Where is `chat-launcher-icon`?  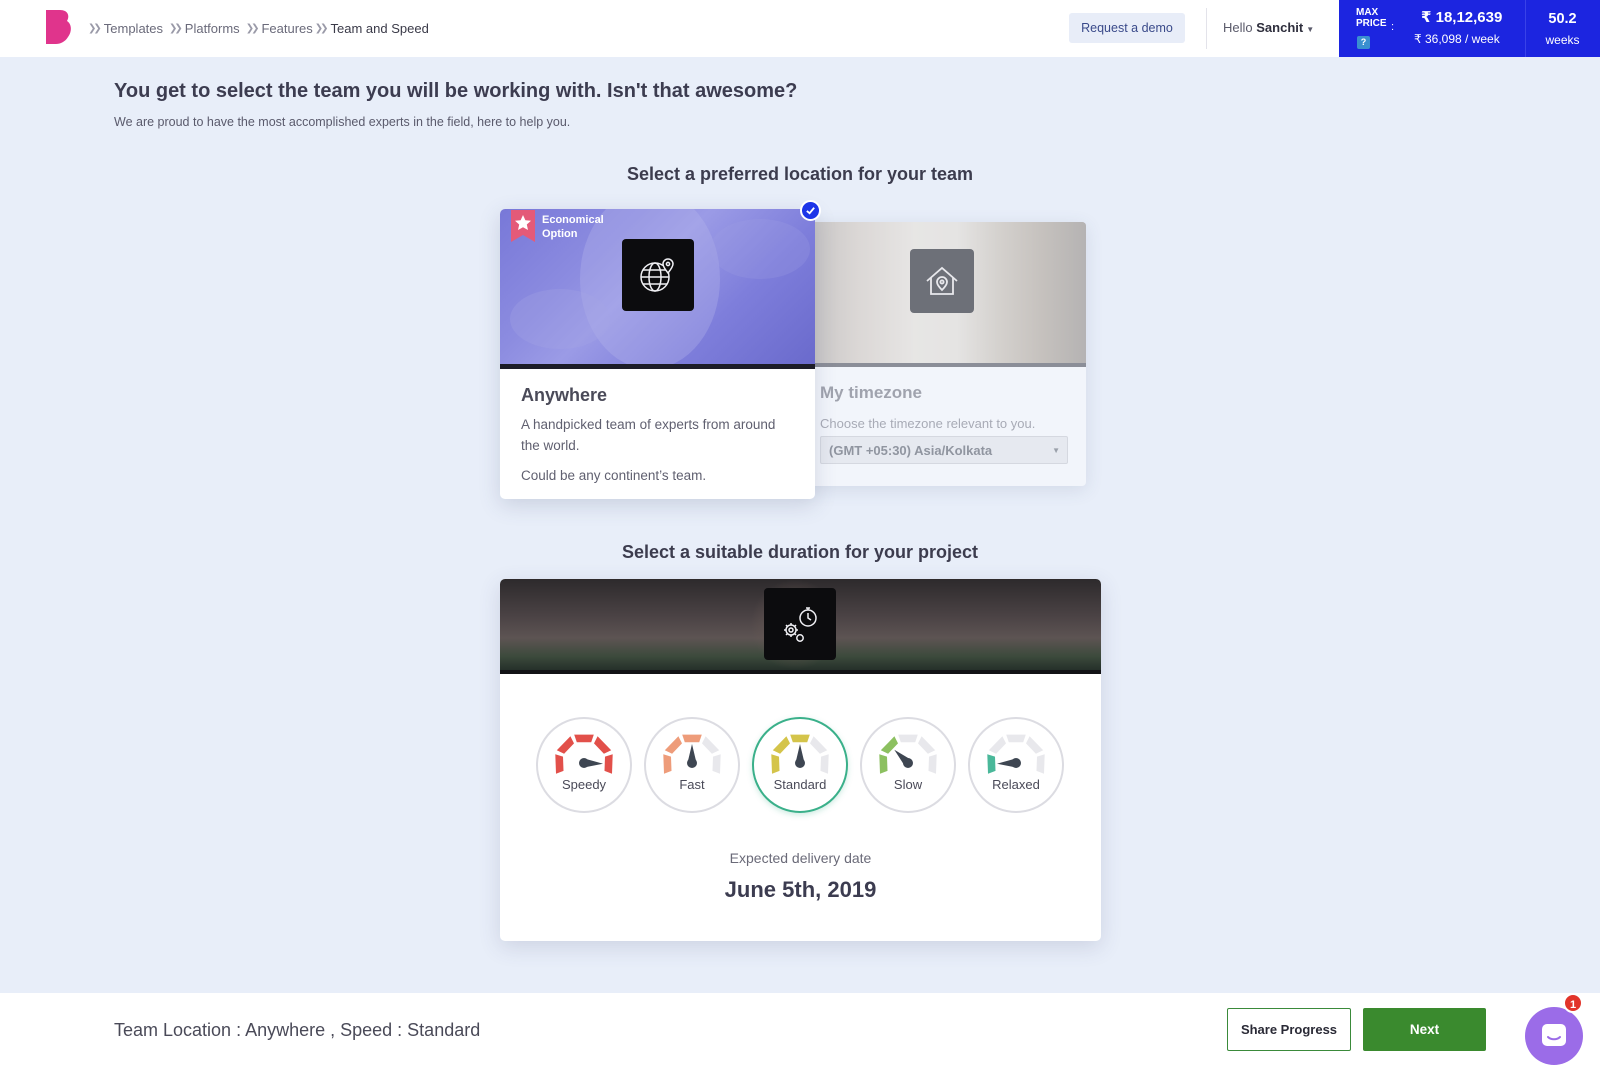 chat-launcher-icon is located at coordinates (1554, 1036).